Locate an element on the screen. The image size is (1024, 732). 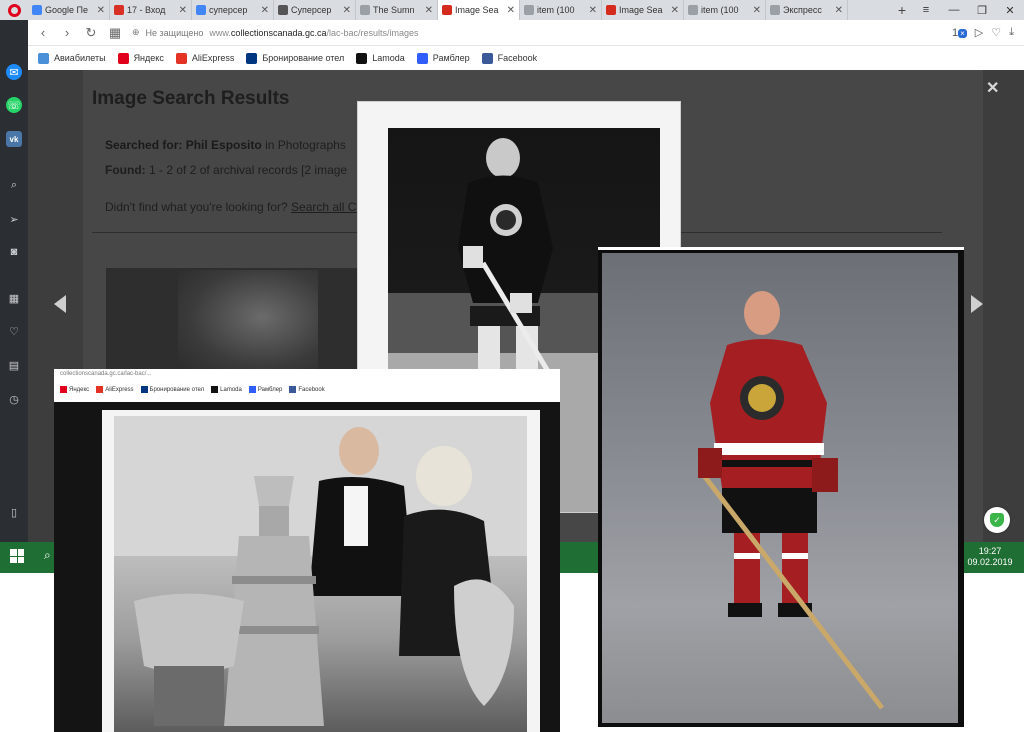
bookmark-label: Бронирование отел is located at coordinates (303, 58).